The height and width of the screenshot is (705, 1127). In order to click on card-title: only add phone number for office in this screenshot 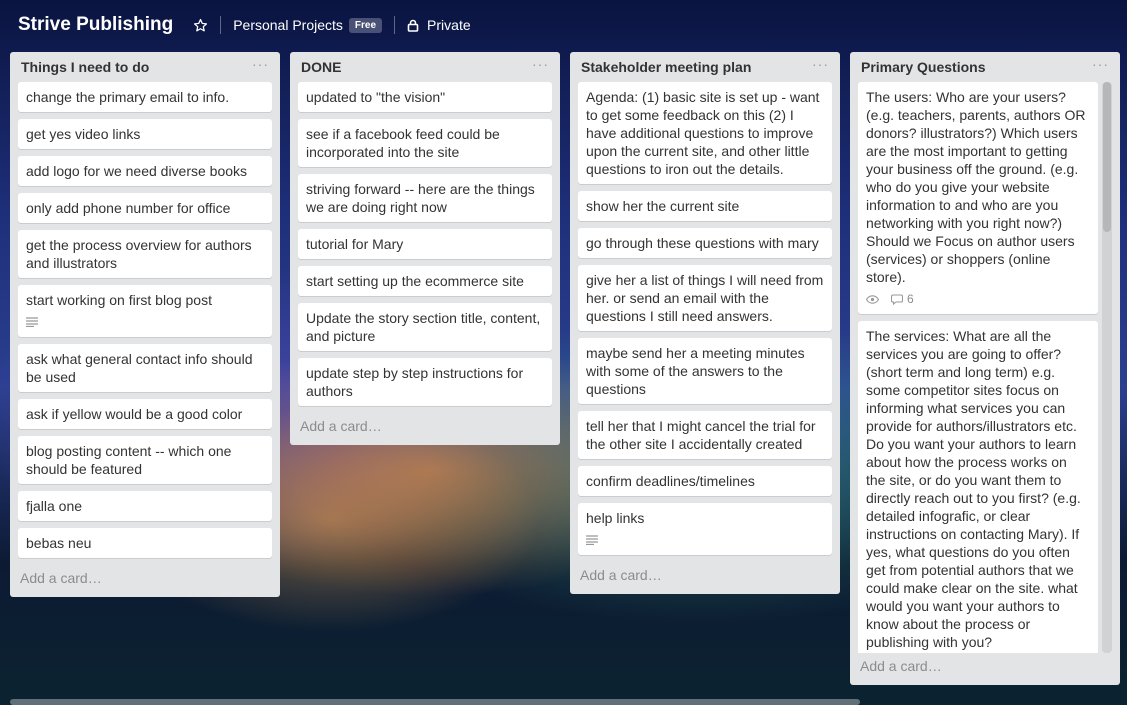, I will do `click(128, 208)`.